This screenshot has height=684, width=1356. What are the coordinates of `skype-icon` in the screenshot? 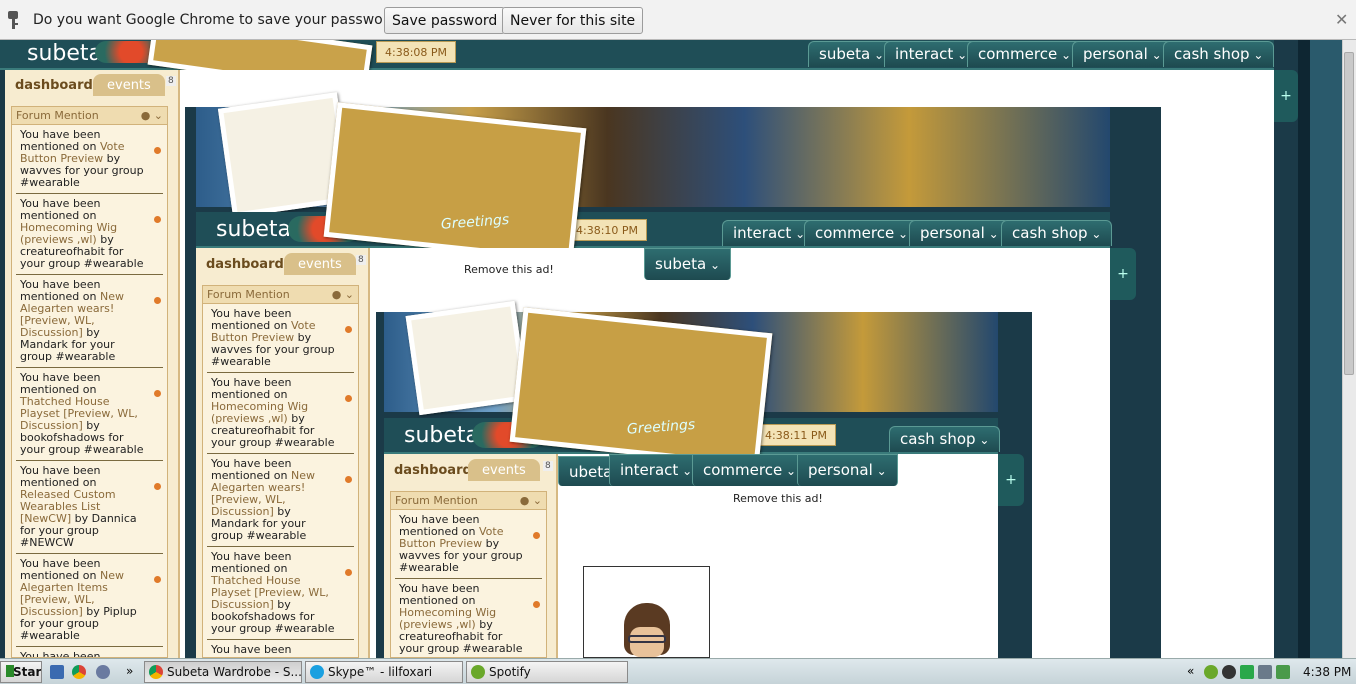 It's located at (317, 672).